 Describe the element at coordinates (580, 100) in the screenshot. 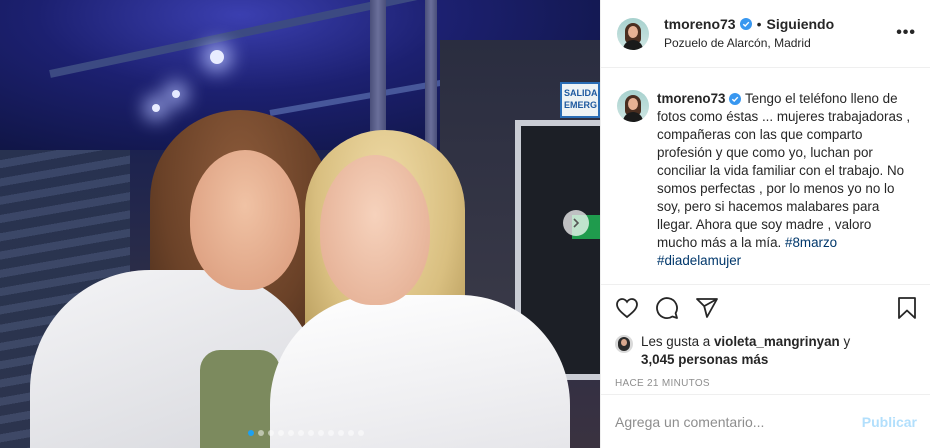

I see `exit-sign: SALIDA EMERG` at that location.